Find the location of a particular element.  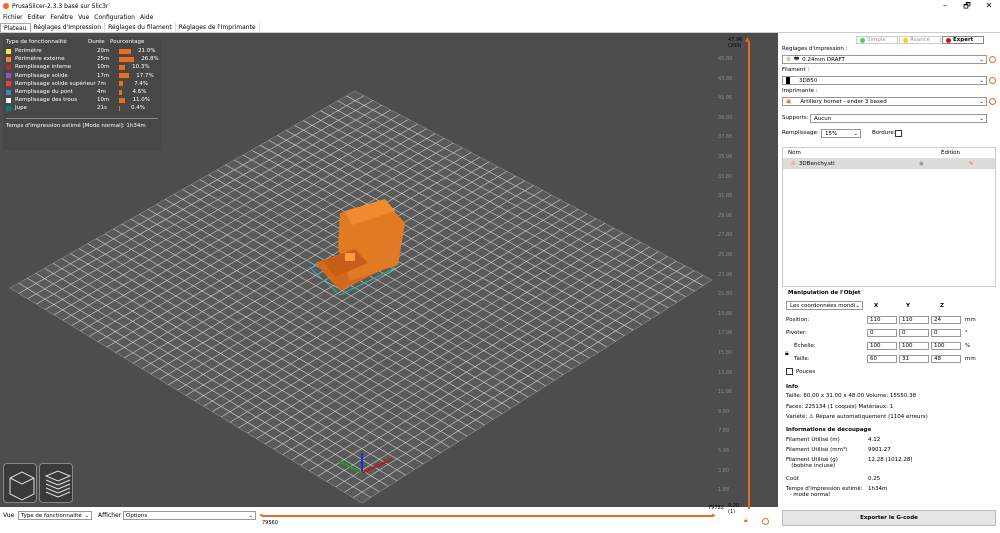

cog-icon: ⚙ is located at coordinates (788, 59).